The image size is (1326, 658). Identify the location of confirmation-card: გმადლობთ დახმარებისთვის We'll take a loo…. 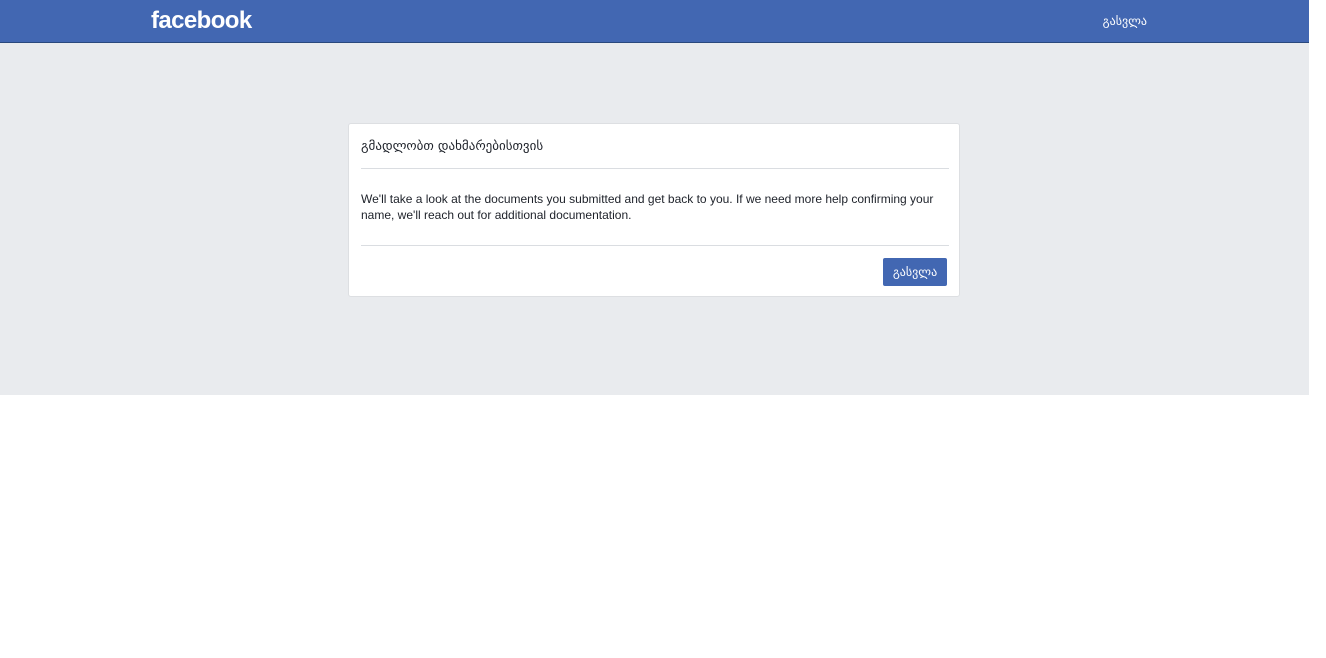
(654, 210).